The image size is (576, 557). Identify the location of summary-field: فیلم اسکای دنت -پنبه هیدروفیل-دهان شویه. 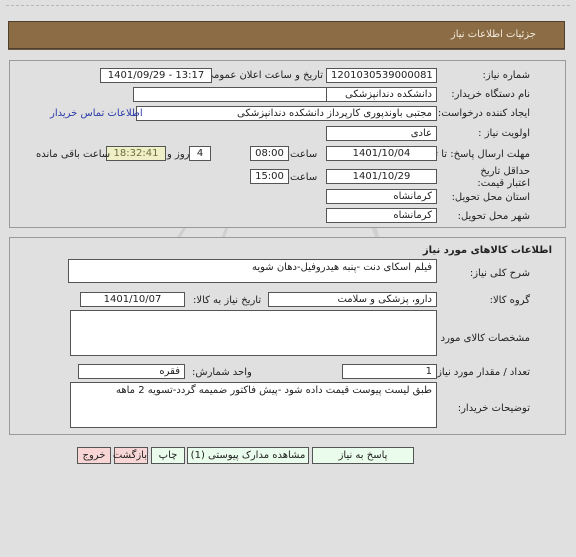
(252, 271).